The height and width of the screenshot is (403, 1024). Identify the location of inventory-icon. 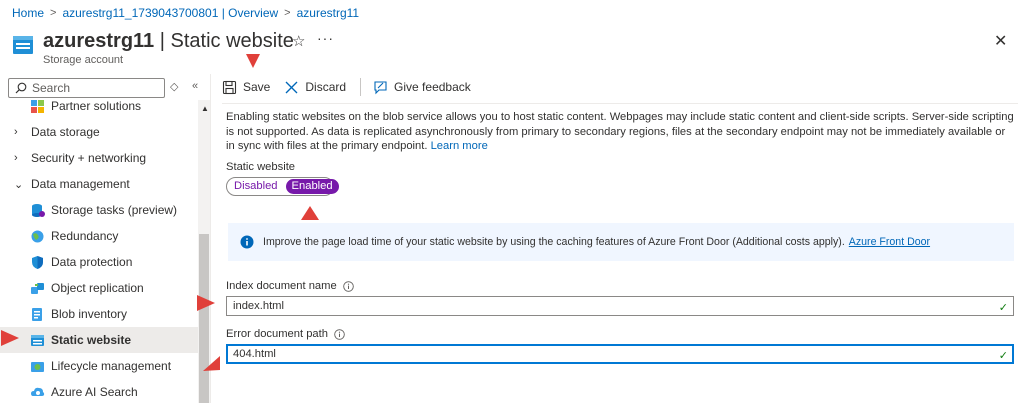
(37, 314).